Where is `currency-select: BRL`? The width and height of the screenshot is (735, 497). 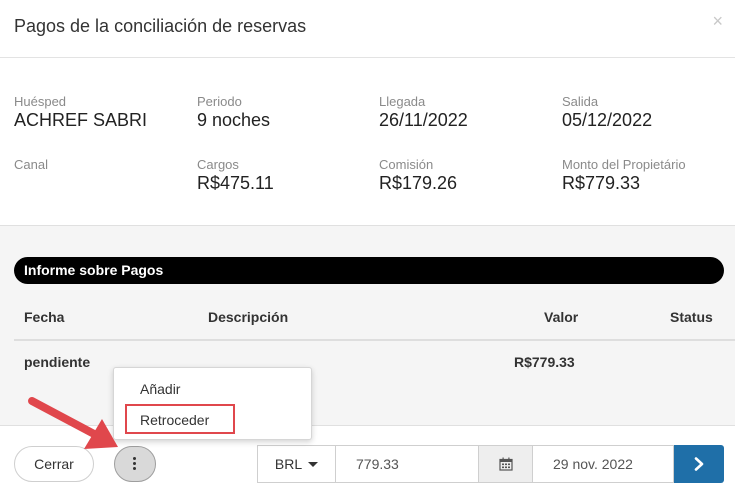 currency-select: BRL is located at coordinates (297, 464).